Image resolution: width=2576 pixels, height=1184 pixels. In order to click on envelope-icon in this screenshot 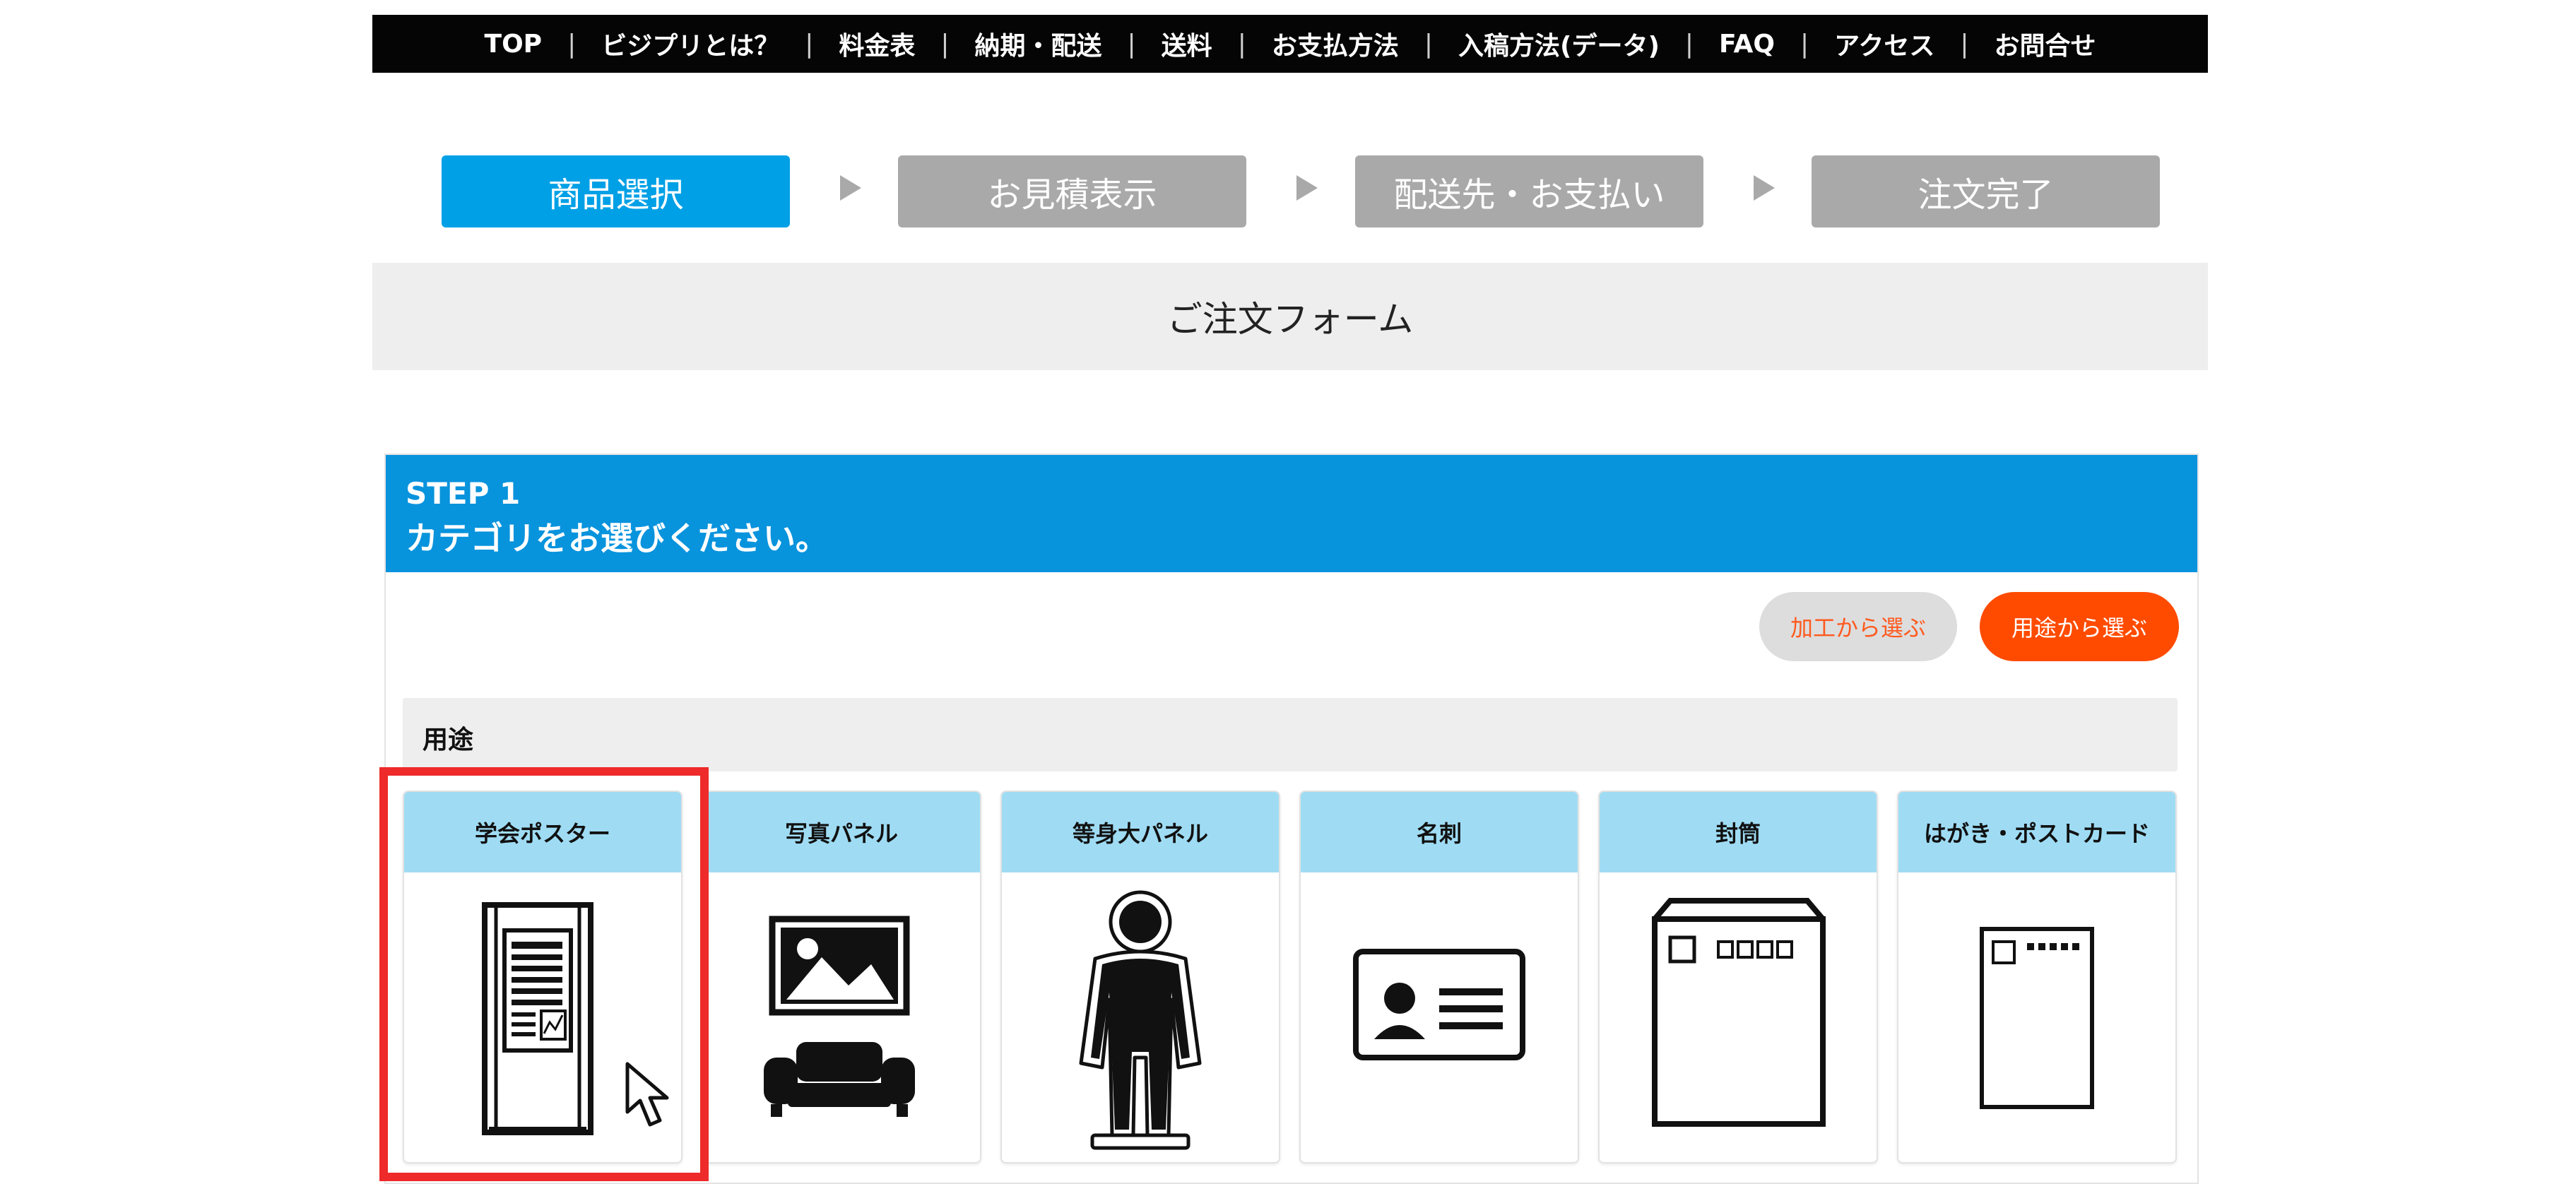, I will do `click(1739, 1012)`.